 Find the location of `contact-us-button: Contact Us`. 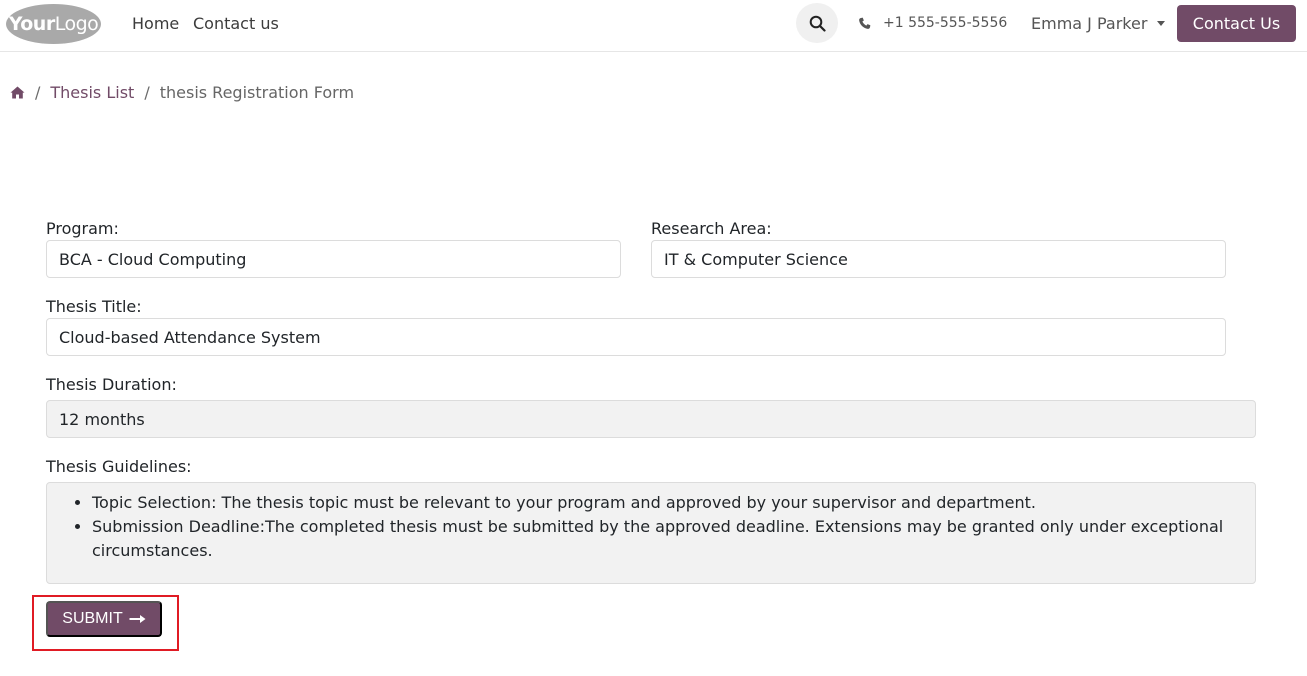

contact-us-button: Contact Us is located at coordinates (1236, 23).